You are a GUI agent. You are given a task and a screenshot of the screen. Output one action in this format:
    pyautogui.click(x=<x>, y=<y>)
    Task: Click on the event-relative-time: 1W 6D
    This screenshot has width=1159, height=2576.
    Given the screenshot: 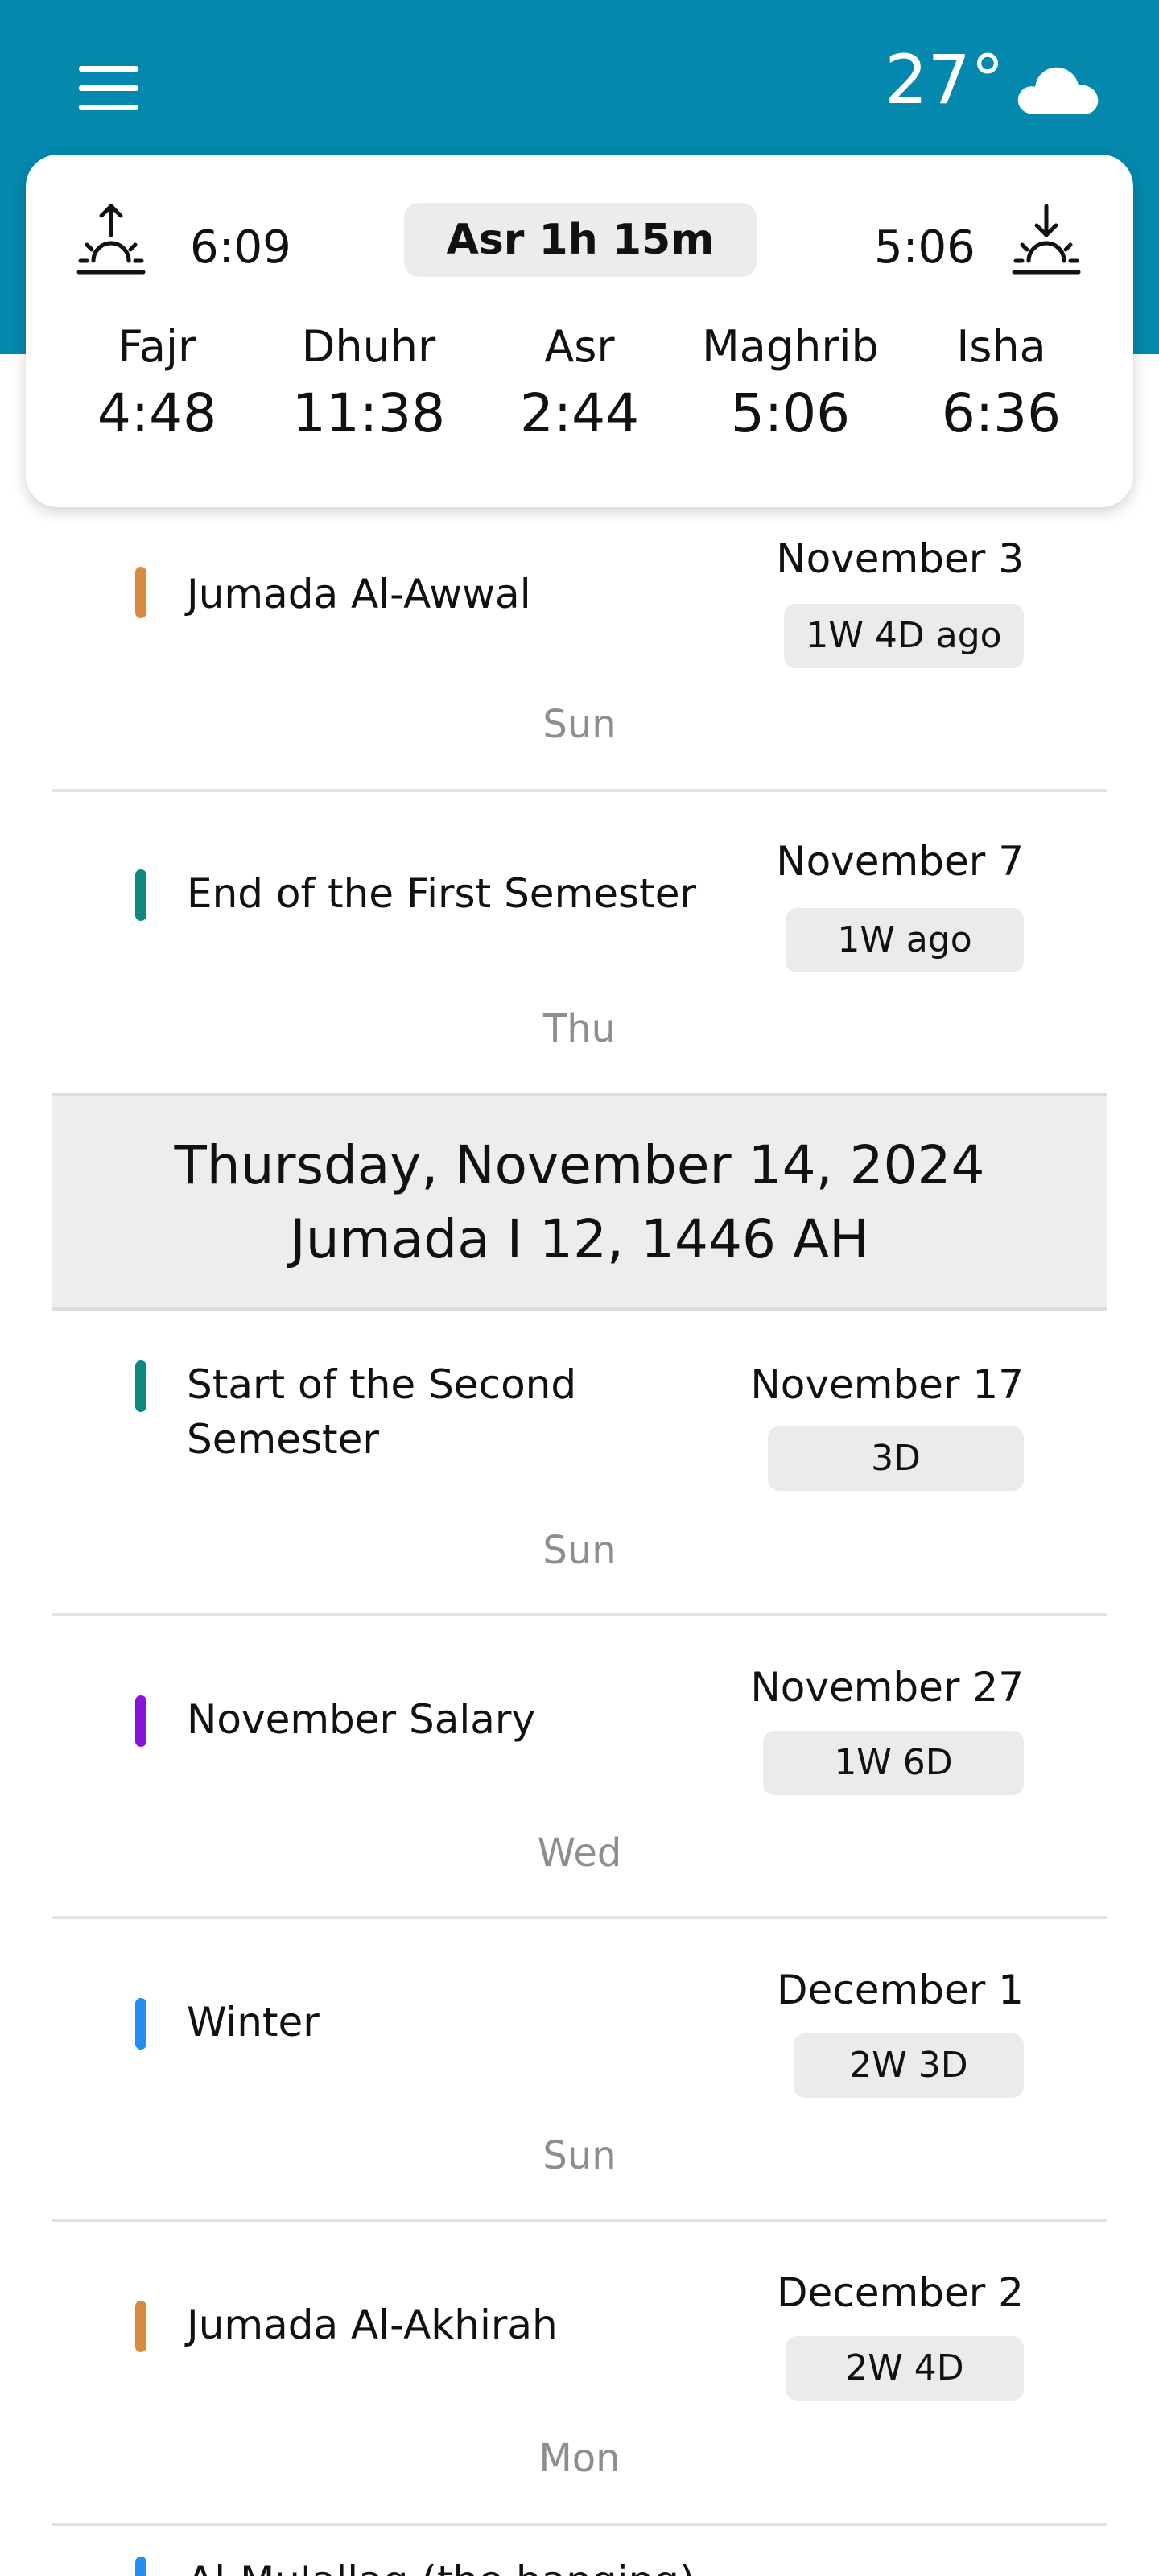 What is the action you would take?
    pyautogui.click(x=893, y=1763)
    